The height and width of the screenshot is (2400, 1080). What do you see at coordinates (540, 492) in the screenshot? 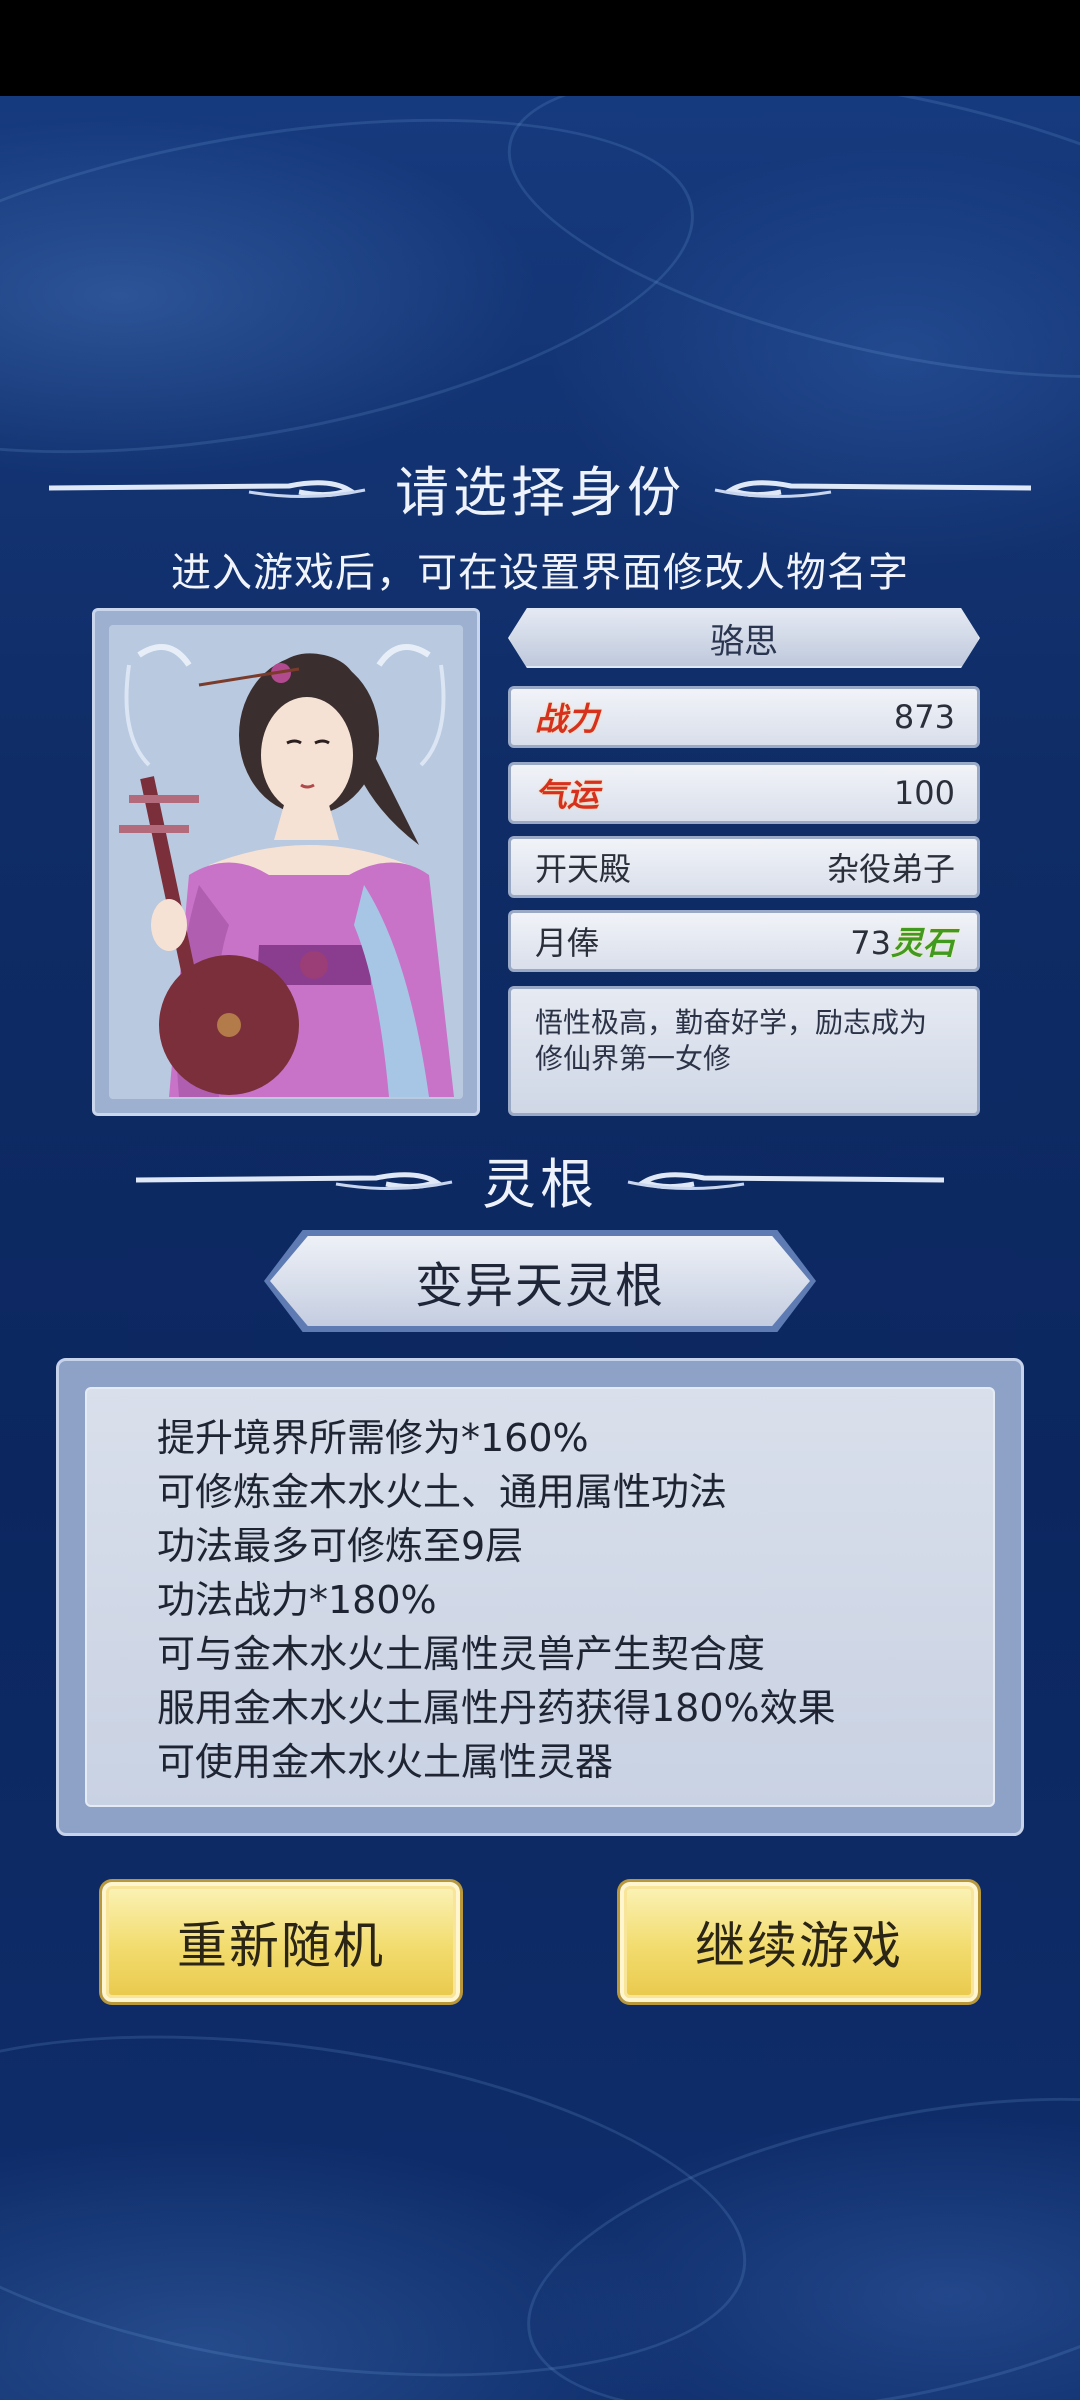
I see `page-title: 请选择身份` at bounding box center [540, 492].